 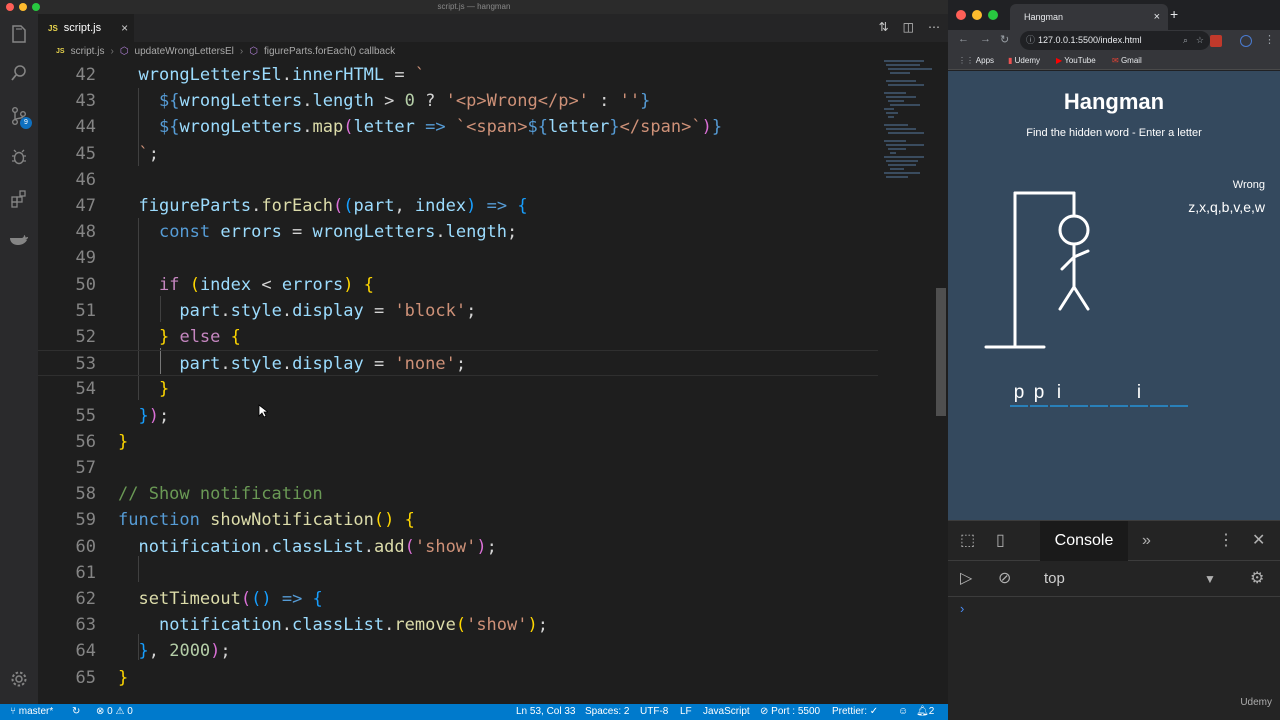 What do you see at coordinates (1216, 41) in the screenshot?
I see `extension-icon` at bounding box center [1216, 41].